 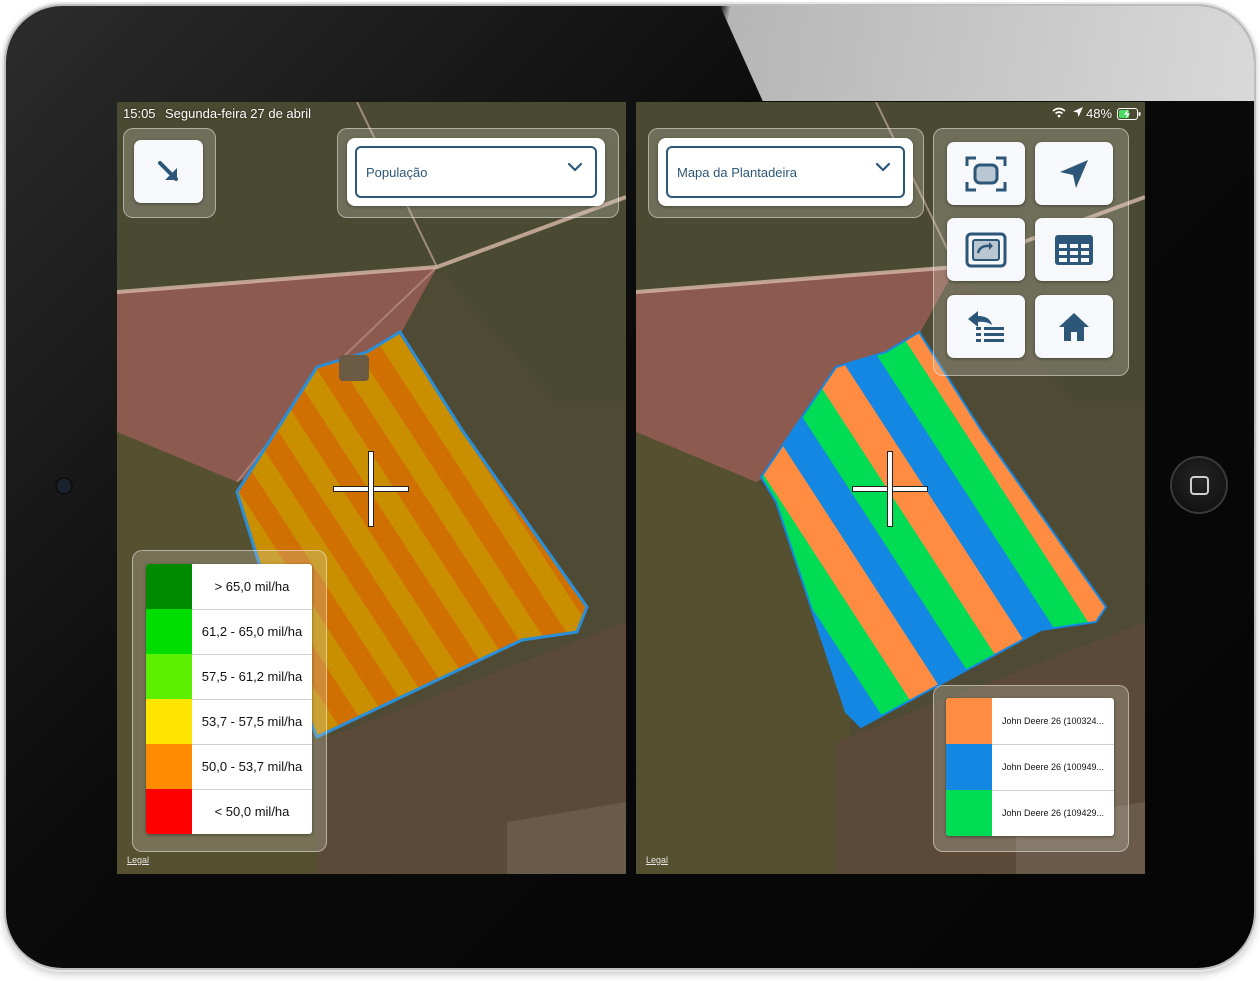 I want to click on legend-item: 50,0 - 53,7 mil/ha, so click(x=229, y=767).